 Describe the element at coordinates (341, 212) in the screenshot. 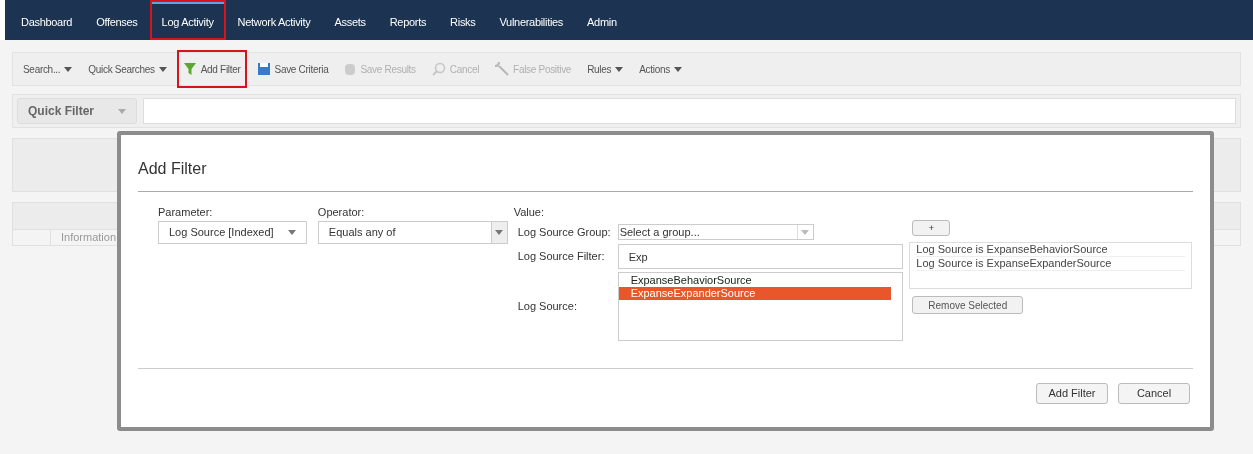

I see `field-label: Operator:` at that location.